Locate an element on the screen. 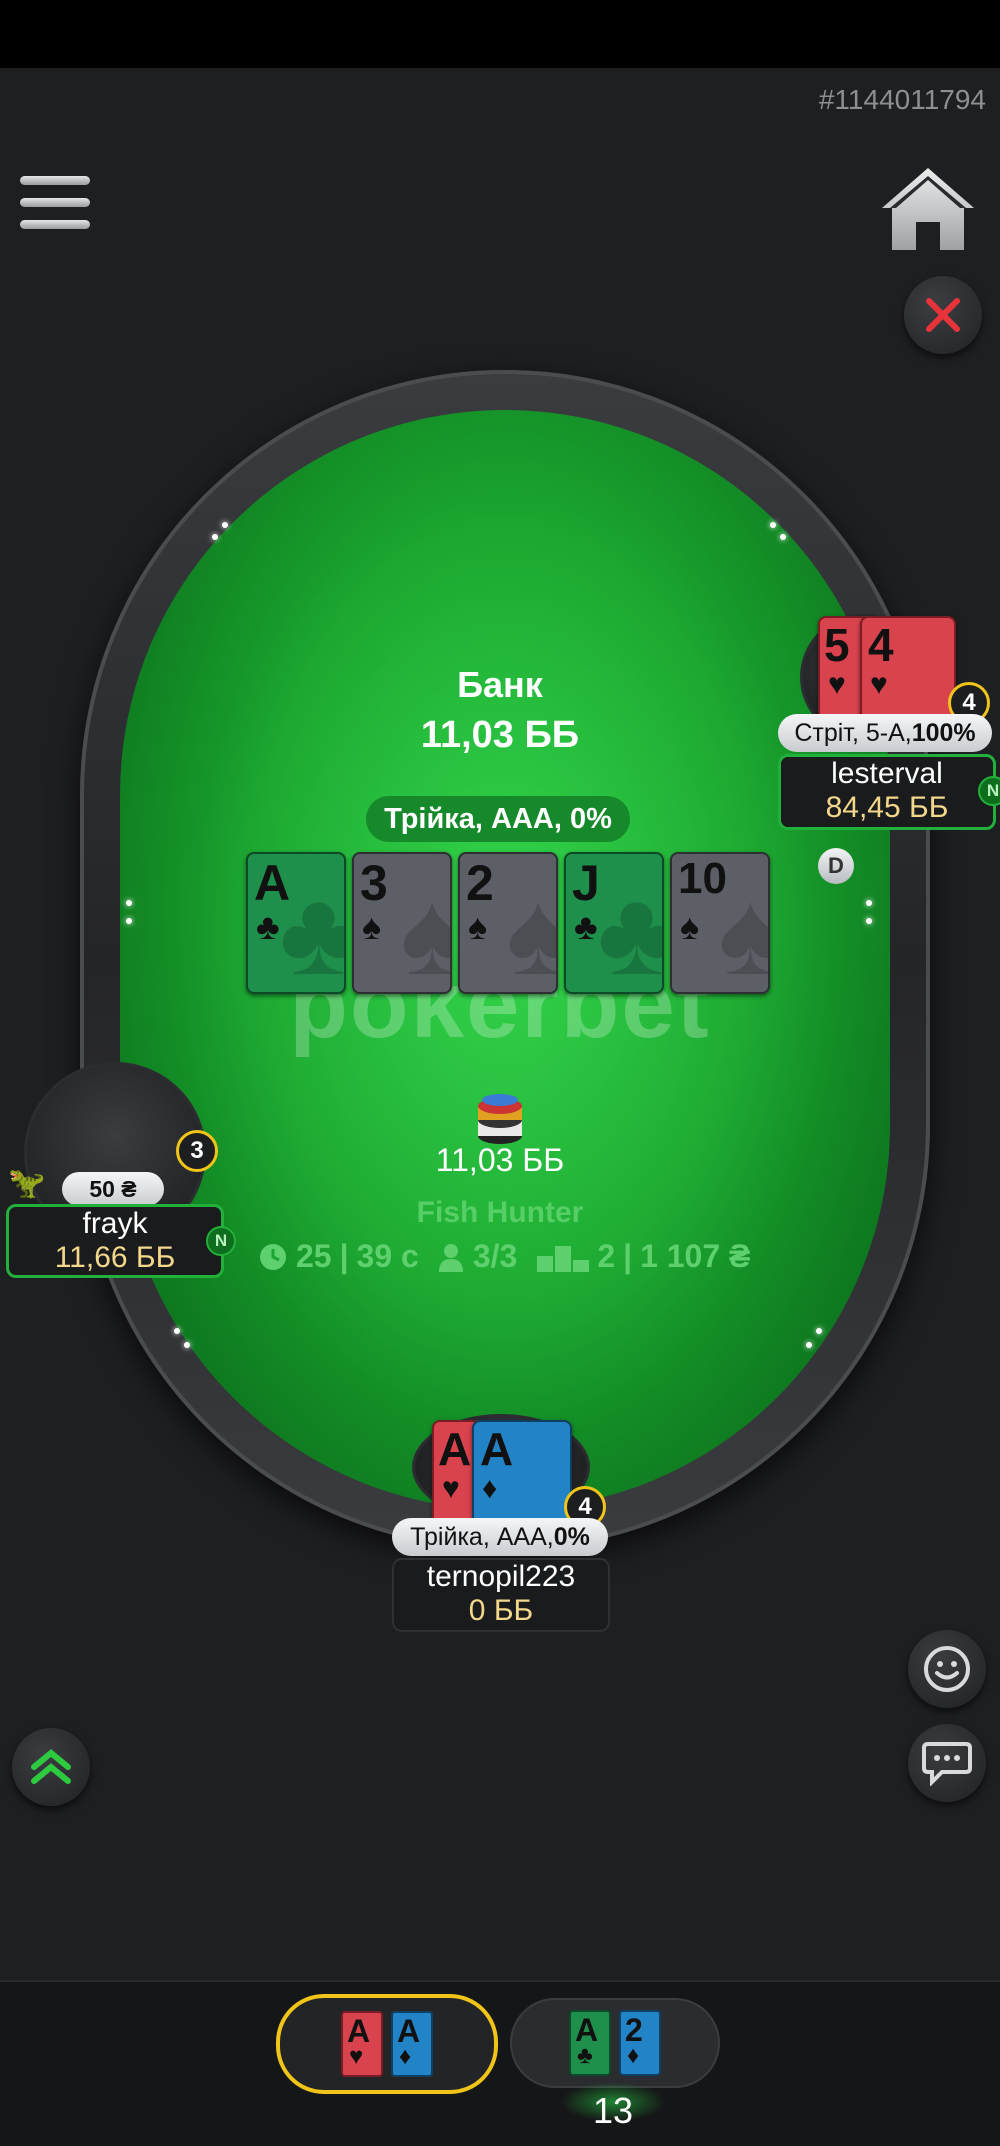 The width and height of the screenshot is (1000, 2146). home-icon is located at coordinates (928, 208).